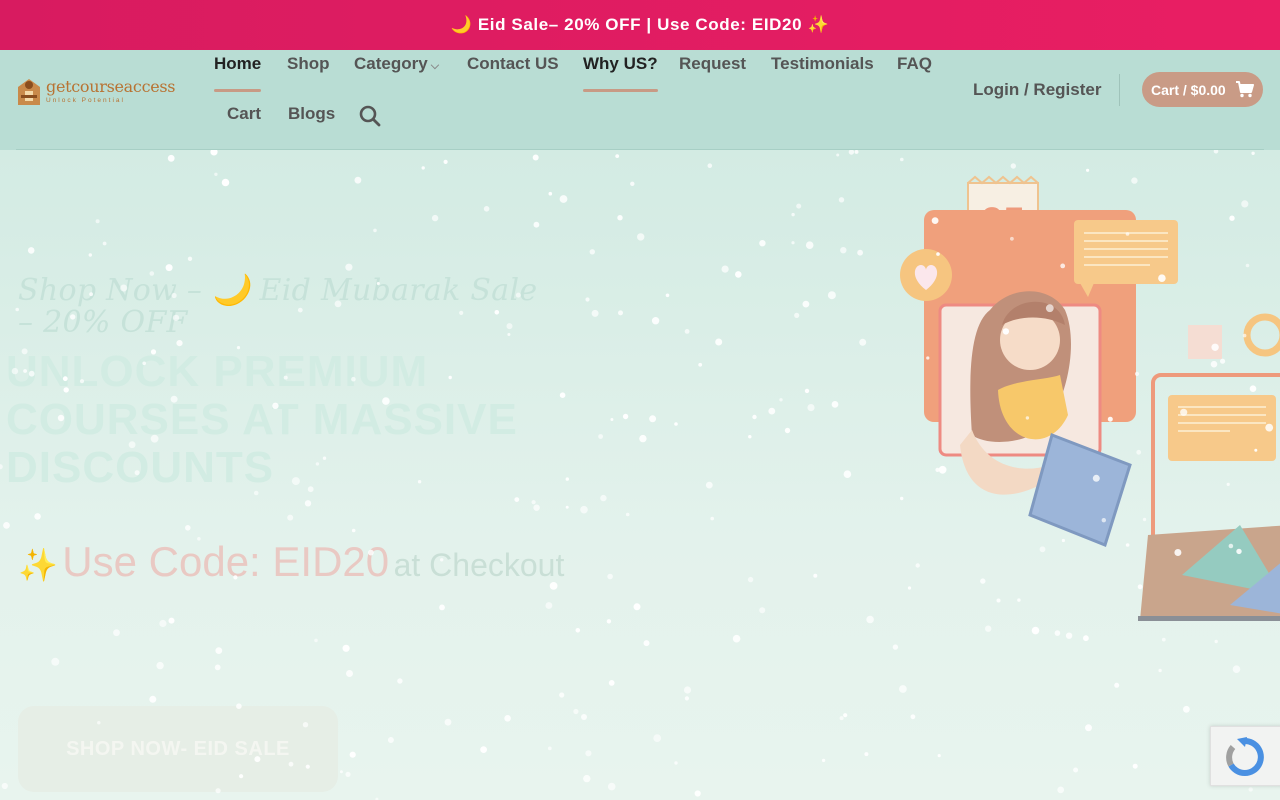  I want to click on nav-item-shop: Shop, so click(308, 64).